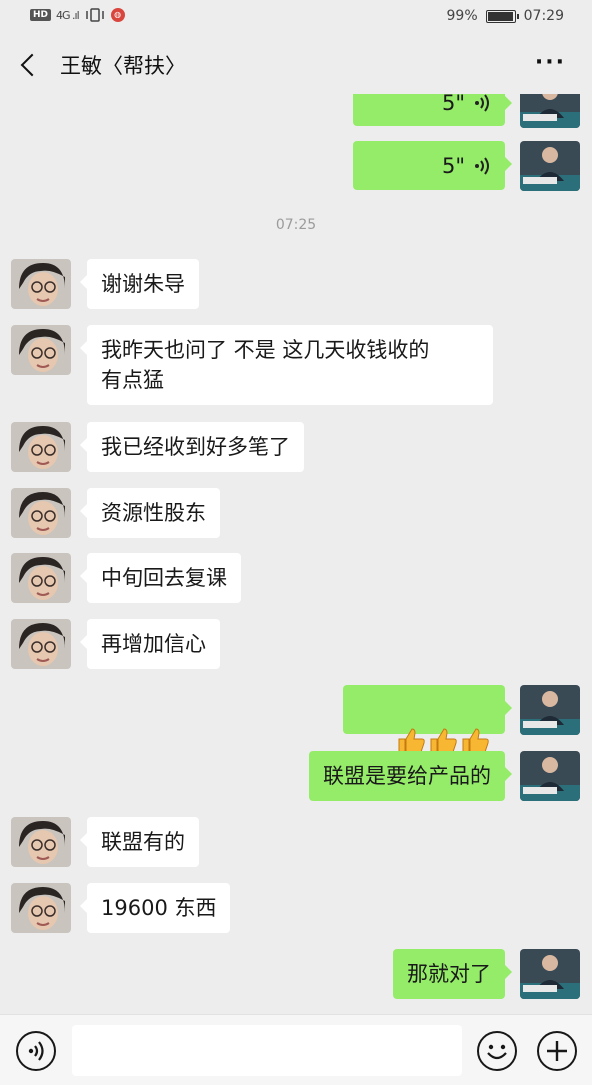  I want to click on message-bubble: 谢谢朱导, so click(139, 284).